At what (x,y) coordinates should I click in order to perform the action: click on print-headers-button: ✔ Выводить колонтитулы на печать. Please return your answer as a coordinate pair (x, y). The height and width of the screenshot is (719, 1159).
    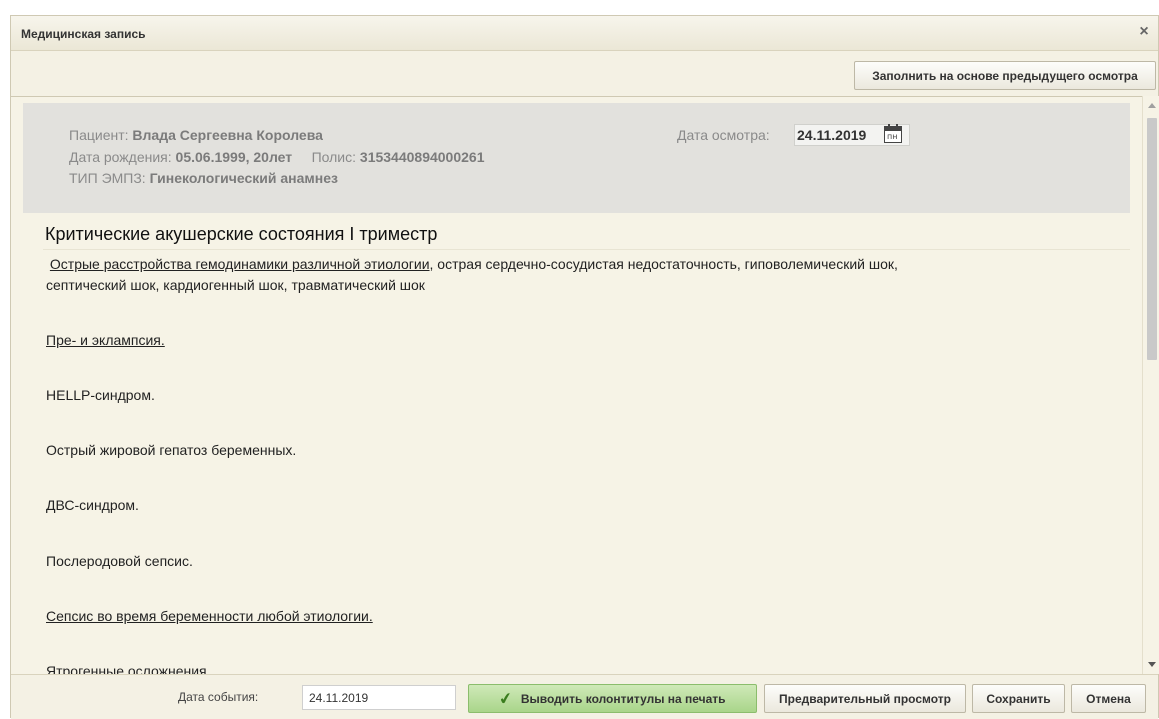
    Looking at the image, I should click on (612, 698).